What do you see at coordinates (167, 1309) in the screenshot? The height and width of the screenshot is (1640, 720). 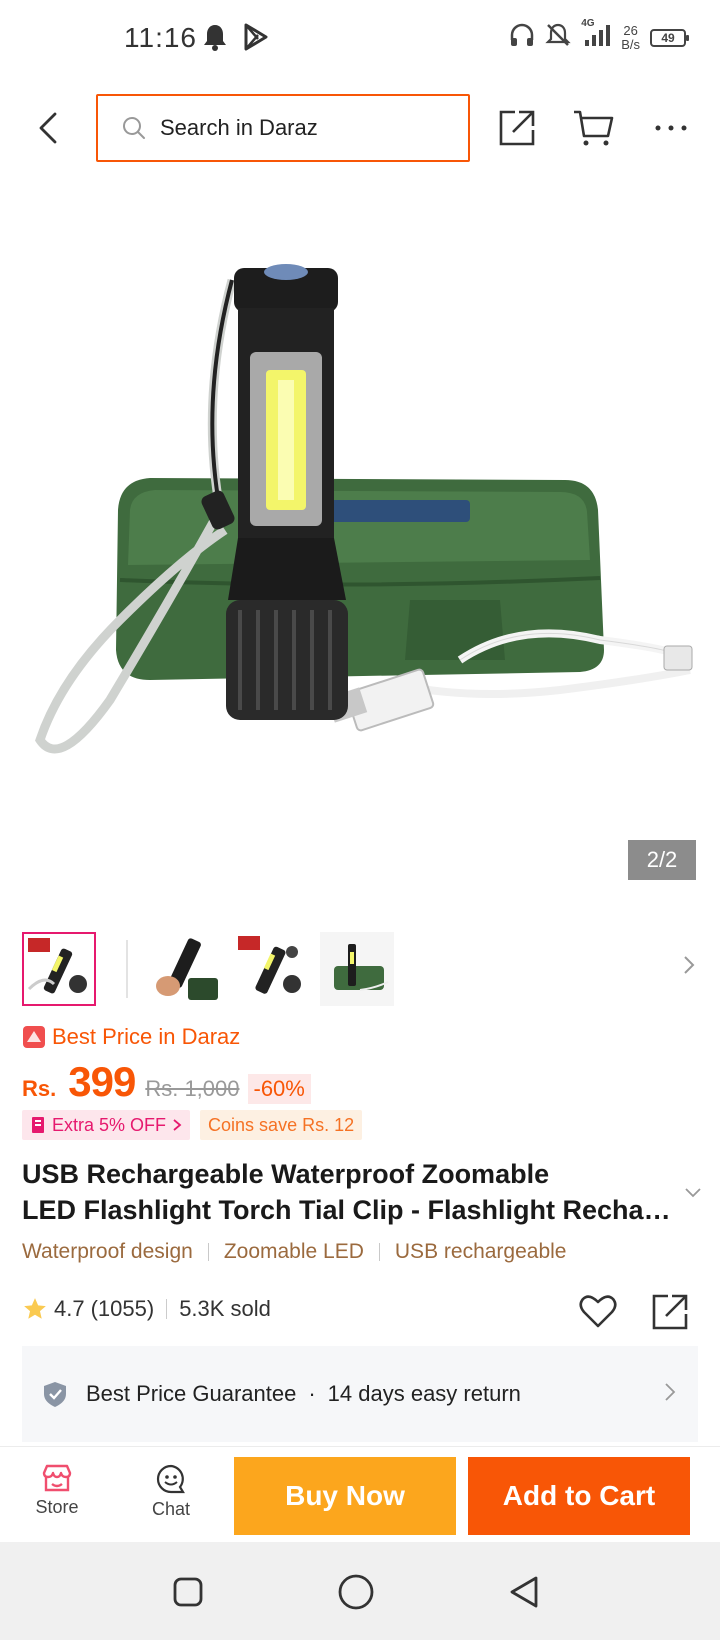 I see `rating-separator` at bounding box center [167, 1309].